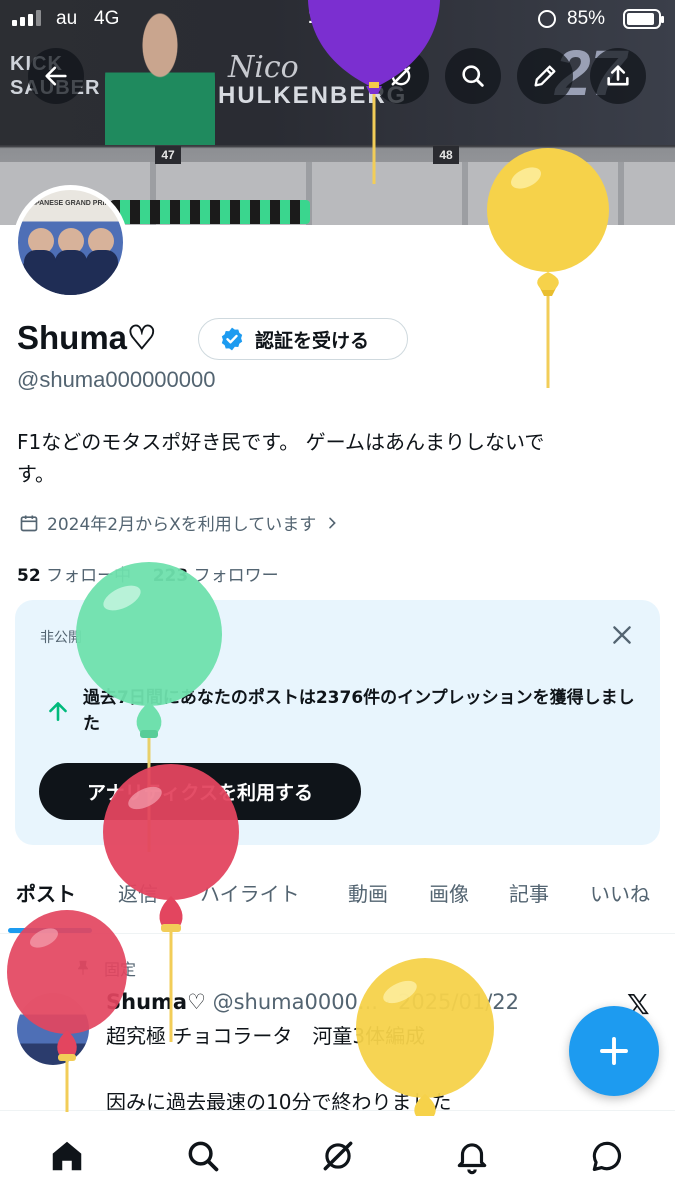 This screenshot has width=675, height=1200. Describe the element at coordinates (359, 711) in the screenshot. I see `impressions-text: 過去7日間にあなたのポストは2376件のインプレッションを獲得しました` at that location.